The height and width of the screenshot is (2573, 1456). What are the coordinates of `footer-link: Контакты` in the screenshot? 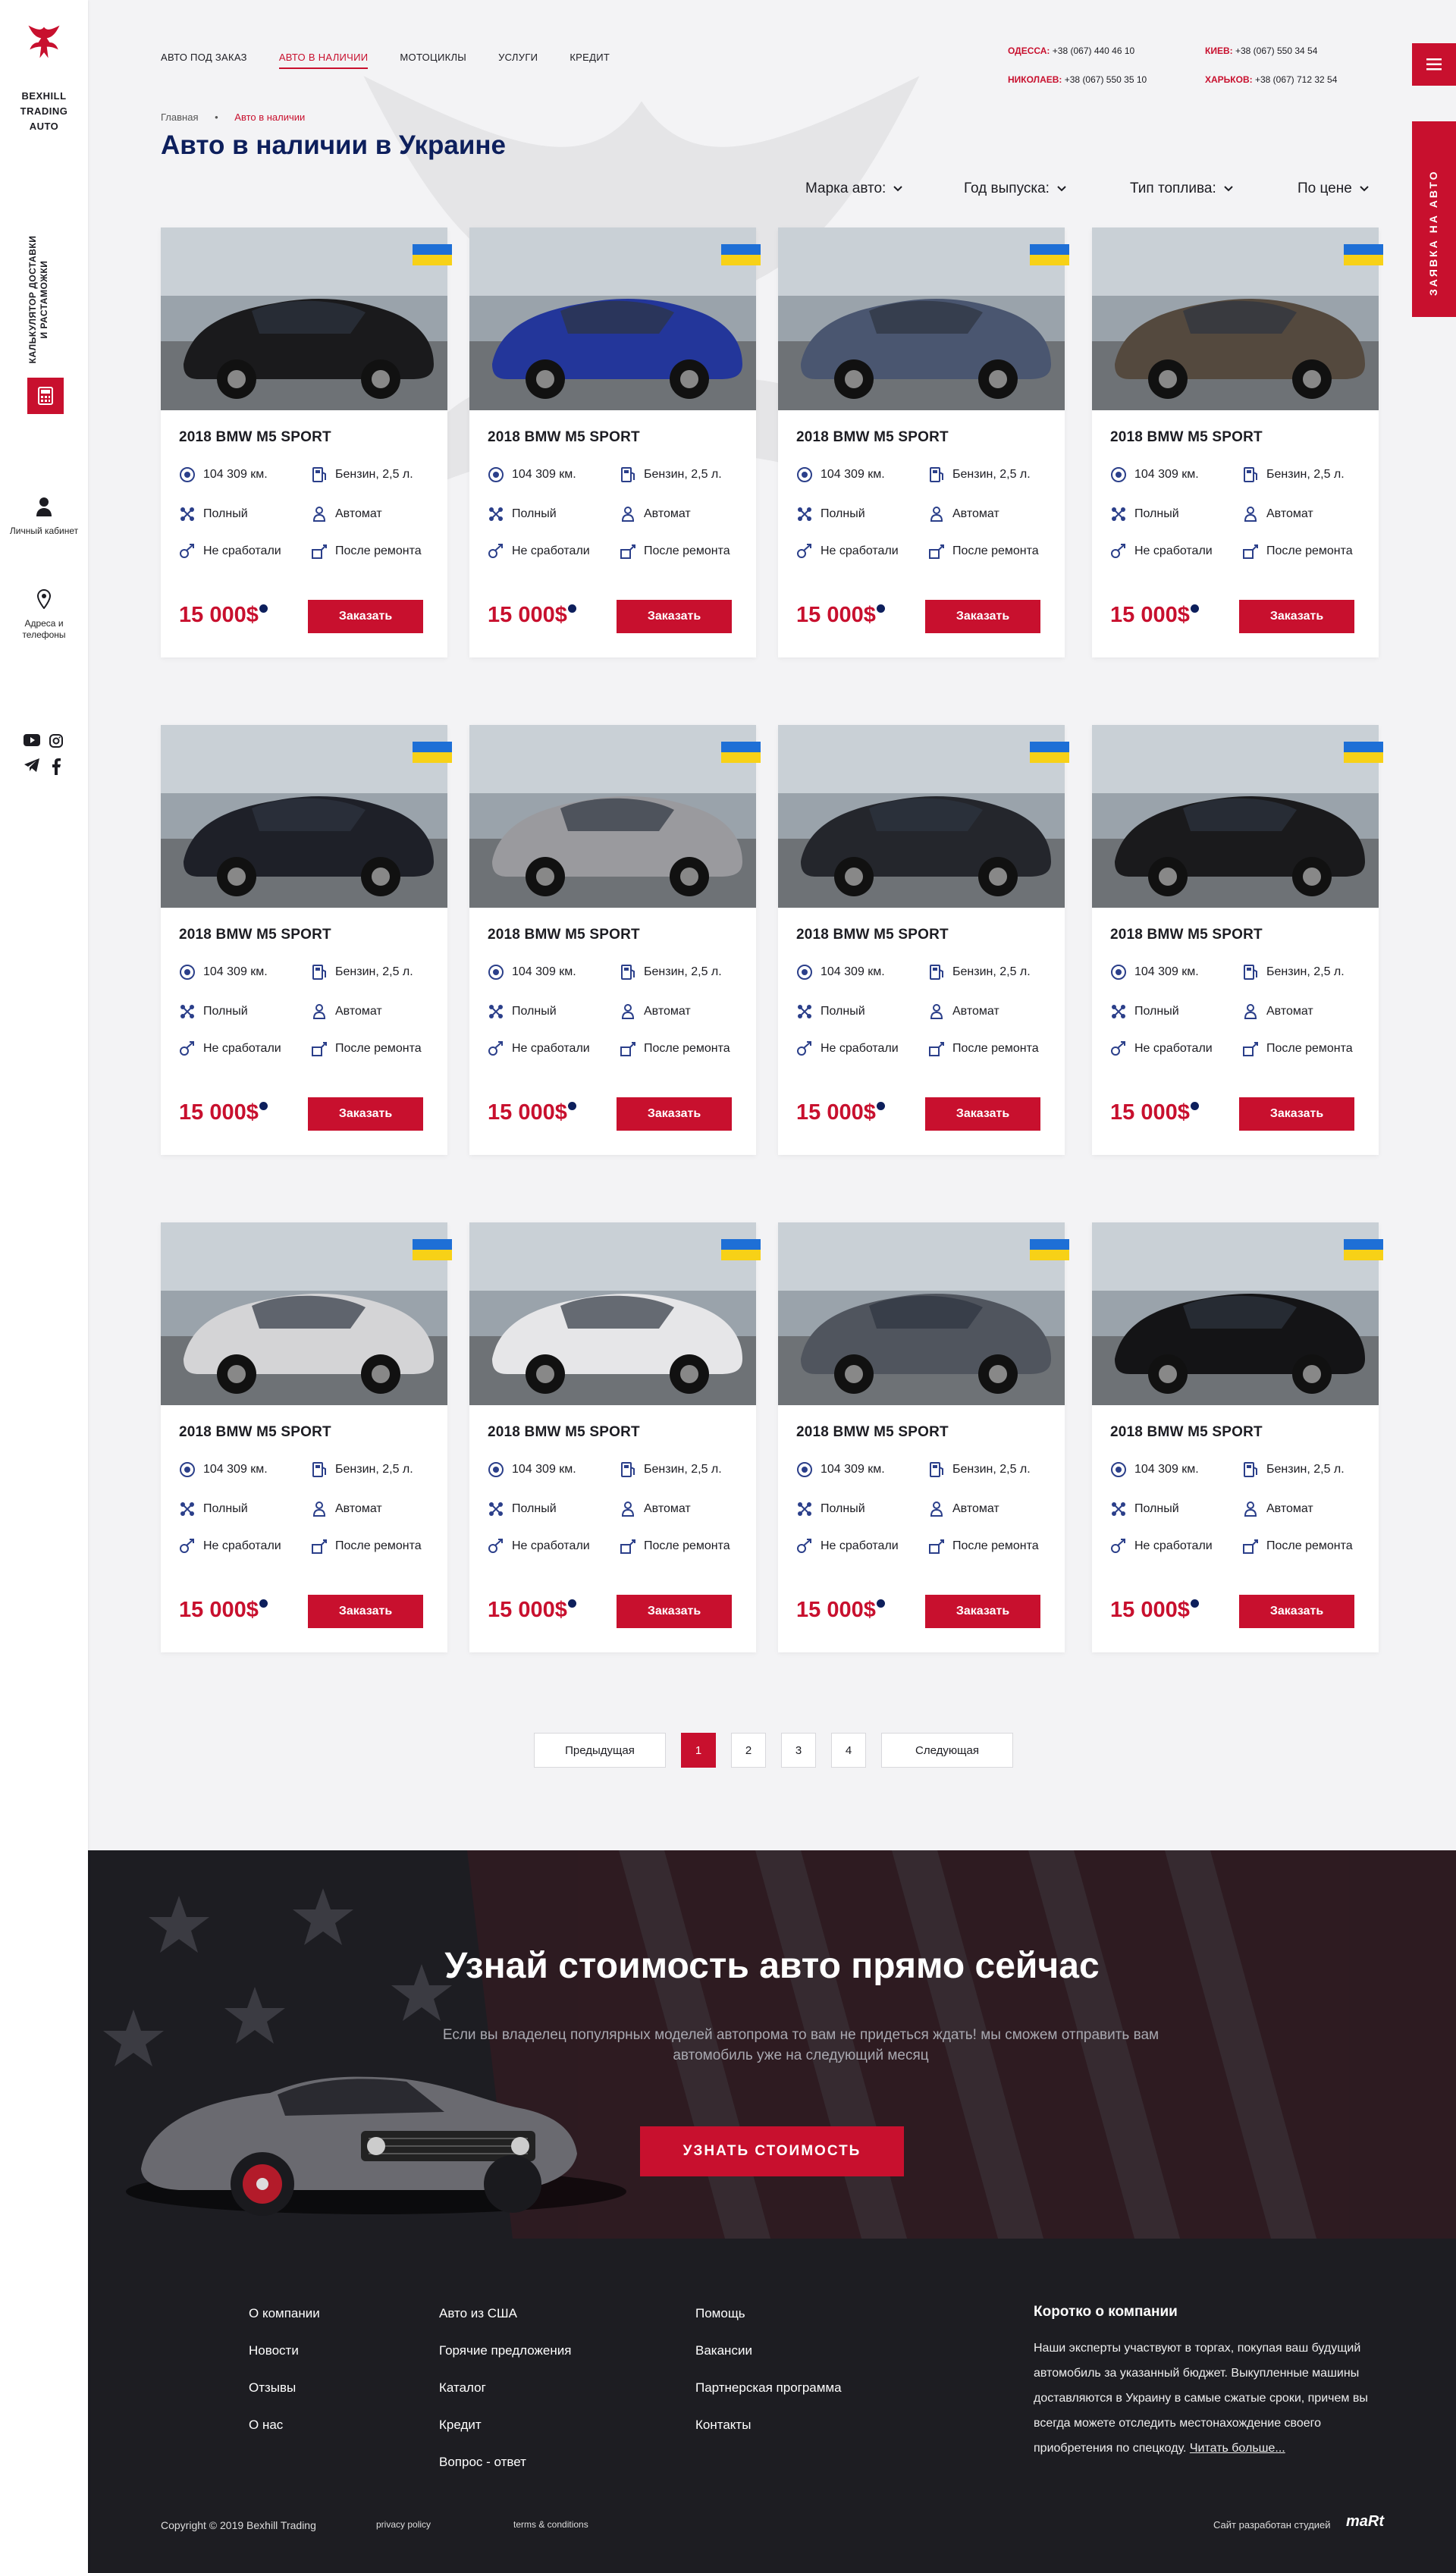 It's located at (768, 2424).